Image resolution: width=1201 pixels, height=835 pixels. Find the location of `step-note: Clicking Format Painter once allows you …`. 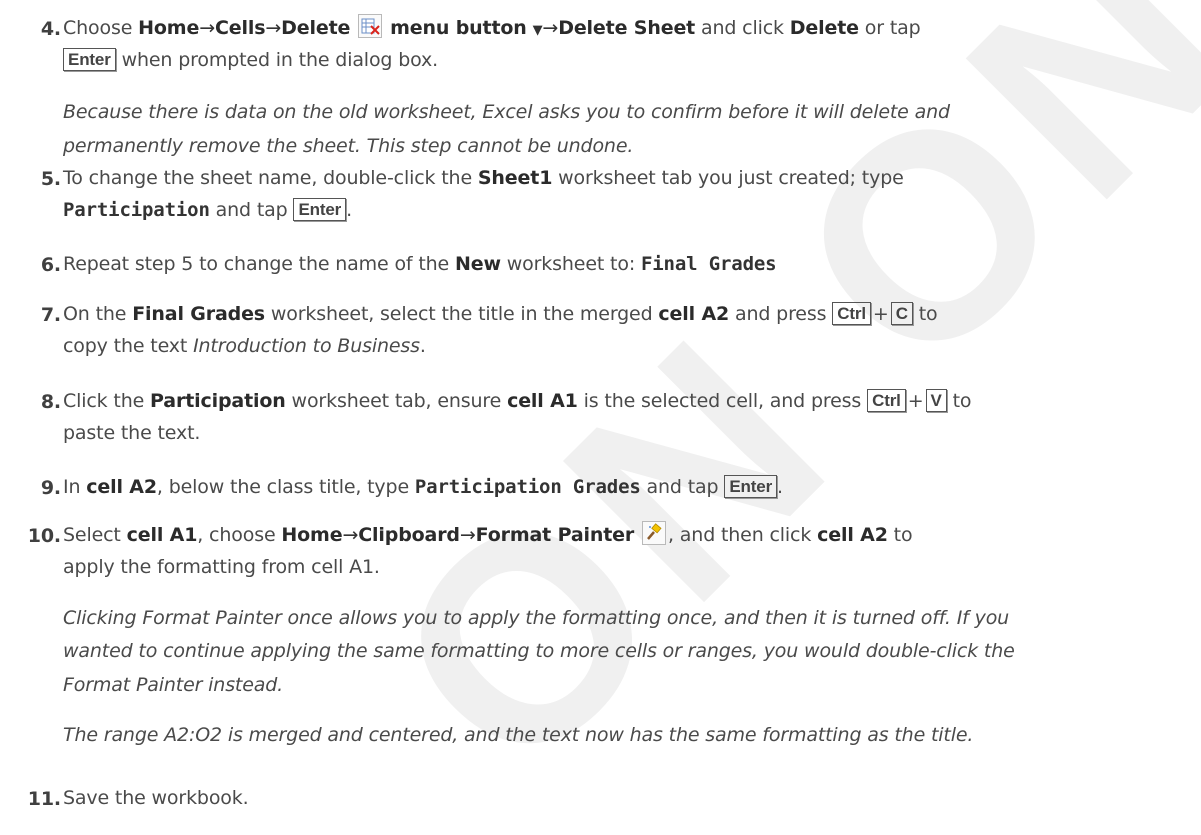

step-note: Clicking Format Painter once allows you … is located at coordinates (536, 618).